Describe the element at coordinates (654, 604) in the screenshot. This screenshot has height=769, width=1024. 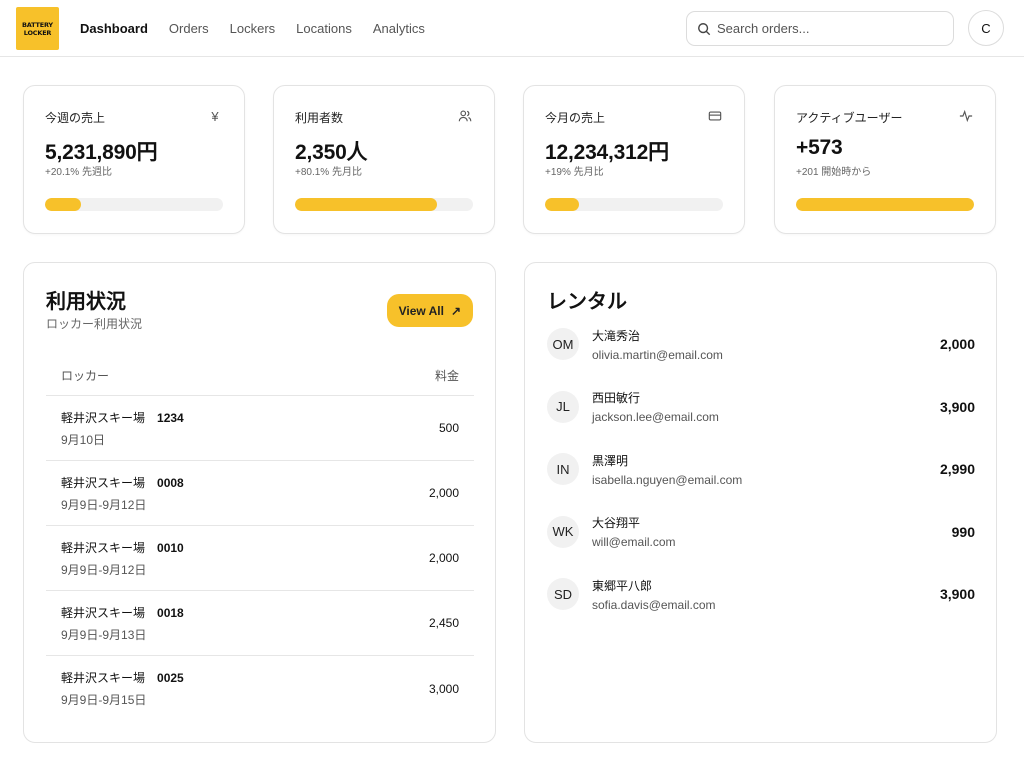
I see `customer-email: sofia.davis@email.com` at that location.